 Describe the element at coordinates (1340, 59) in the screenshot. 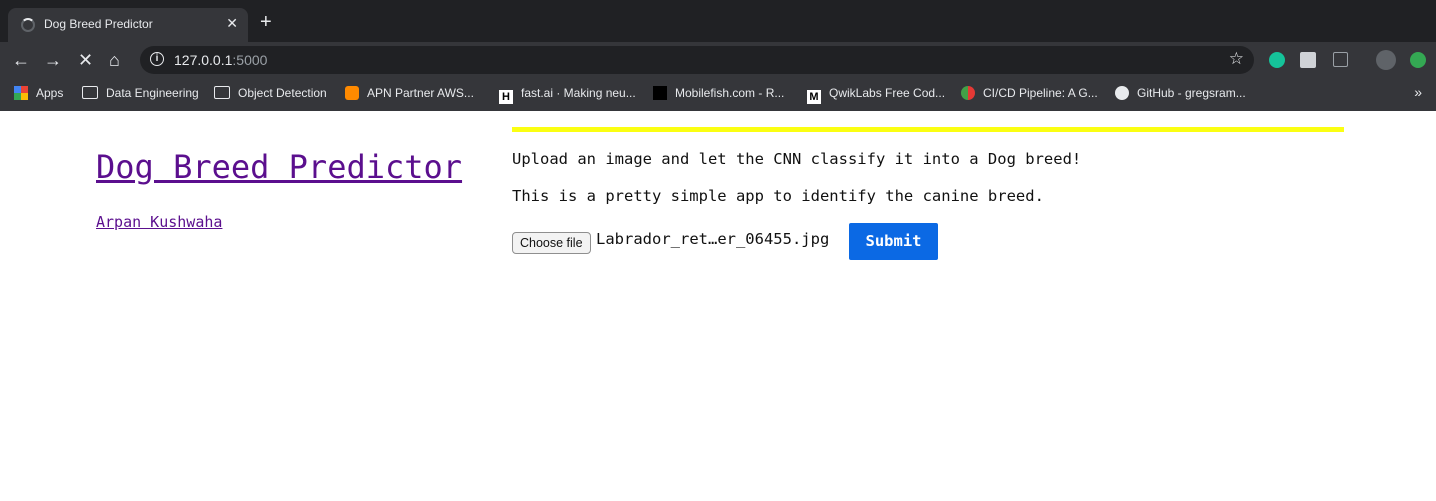

I see `grid-extension-icon` at that location.